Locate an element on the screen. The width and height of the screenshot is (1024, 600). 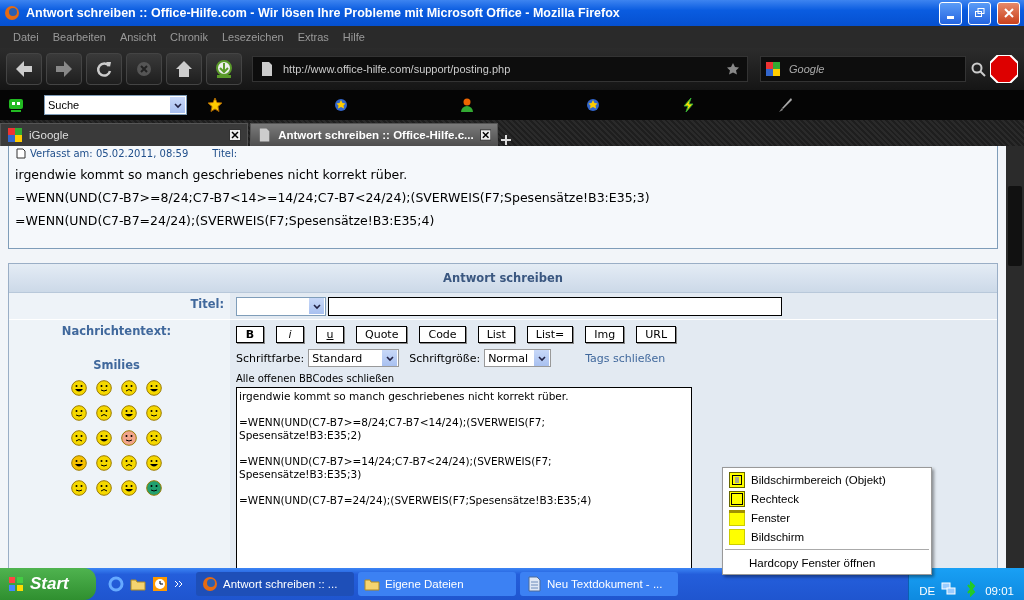
minimize-icon is located at coordinates (950, 17).